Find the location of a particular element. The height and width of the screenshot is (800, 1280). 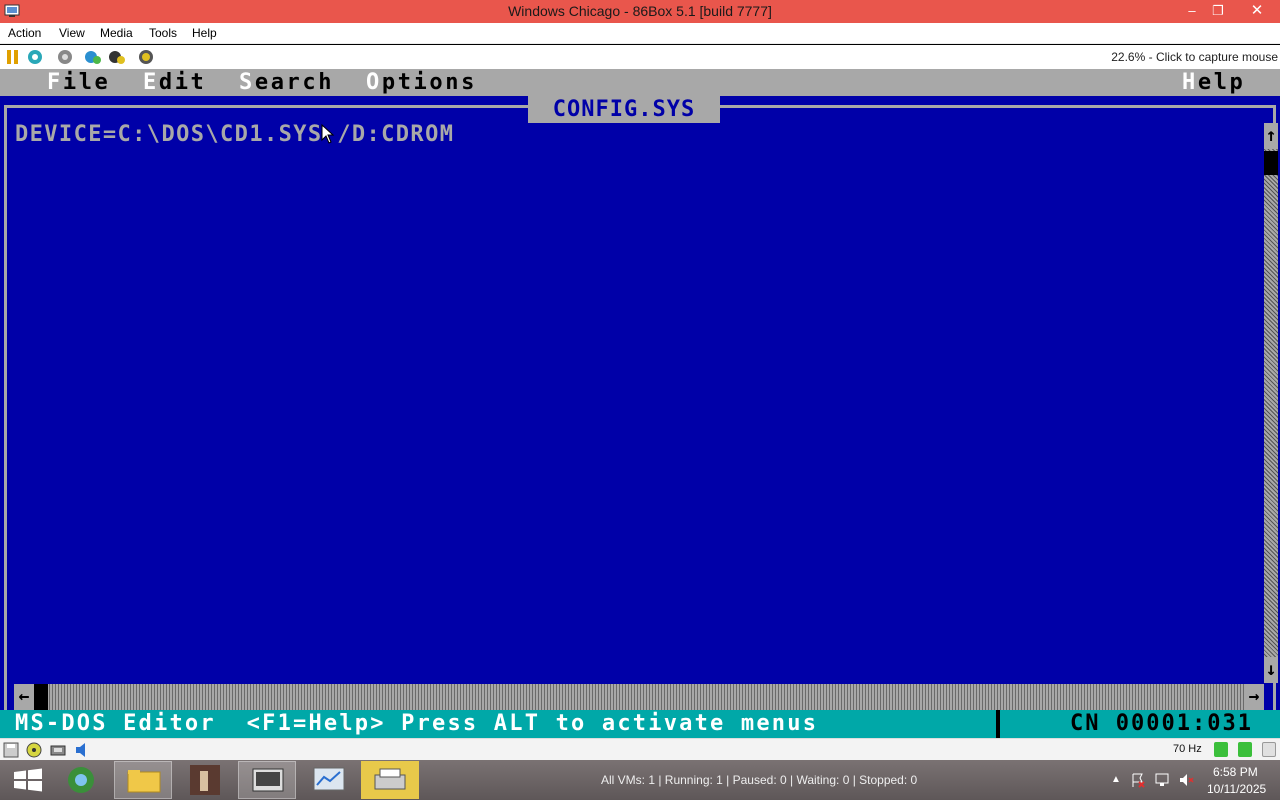

dos-menu-options: Options is located at coordinates (421, 82).